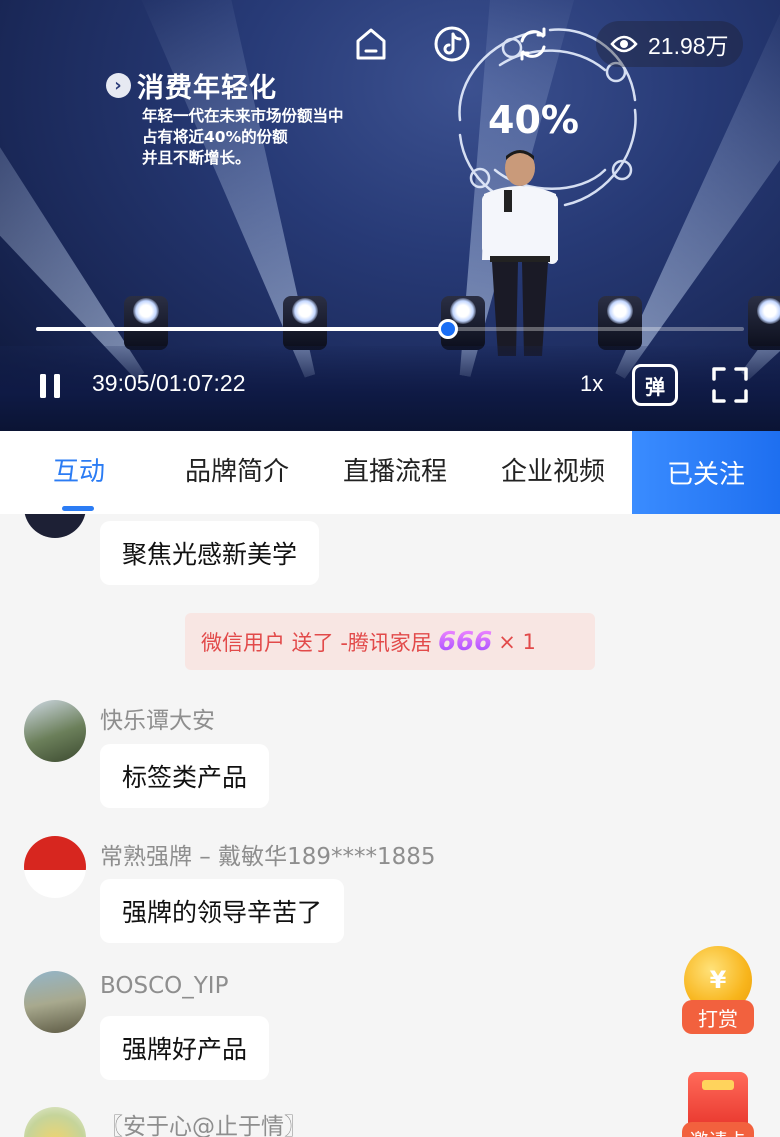 This screenshot has height=1137, width=780. What do you see at coordinates (243, 116) in the screenshot?
I see `slide-body-line: 年轻一代在未来市场份额当中` at bounding box center [243, 116].